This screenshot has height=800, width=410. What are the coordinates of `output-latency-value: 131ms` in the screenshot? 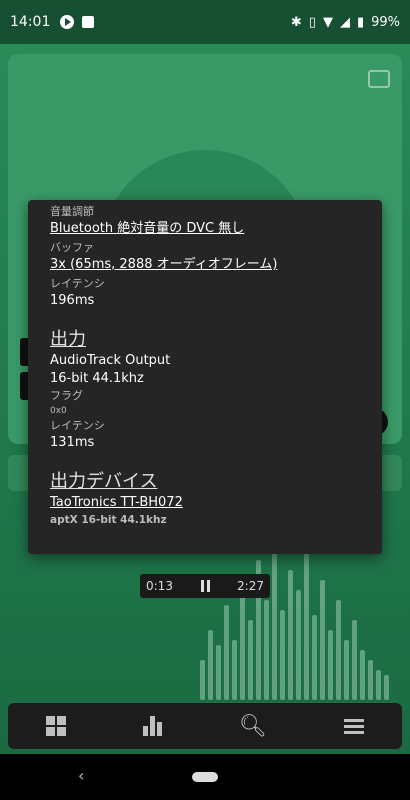 It's located at (72, 442).